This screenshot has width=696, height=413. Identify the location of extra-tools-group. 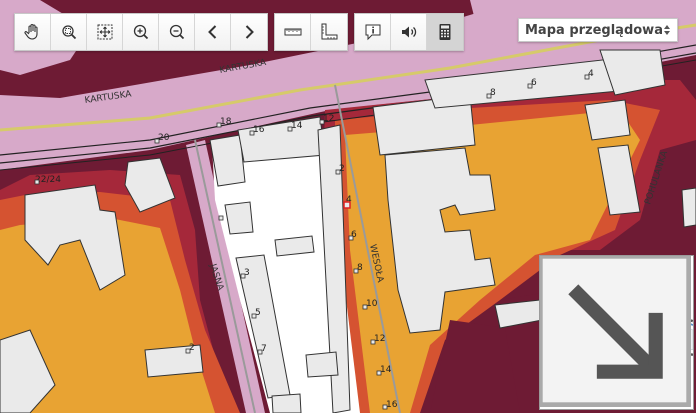
(409, 32).